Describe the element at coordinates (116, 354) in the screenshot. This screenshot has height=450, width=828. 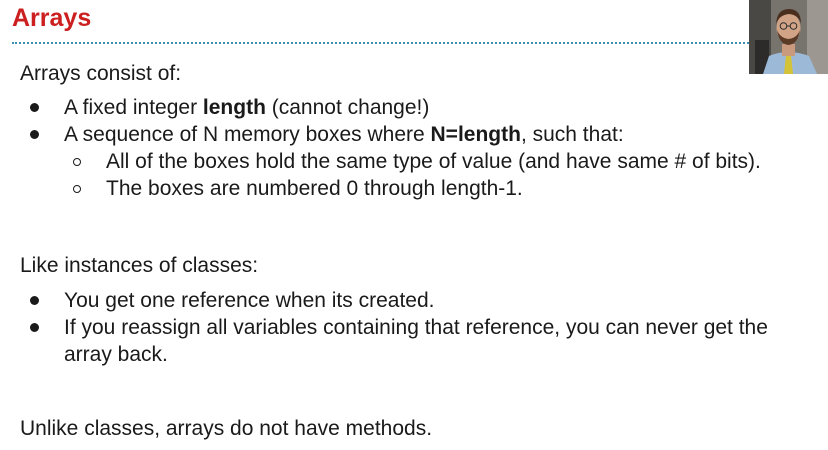
I see `list-item-text-continued: array back.` at that location.